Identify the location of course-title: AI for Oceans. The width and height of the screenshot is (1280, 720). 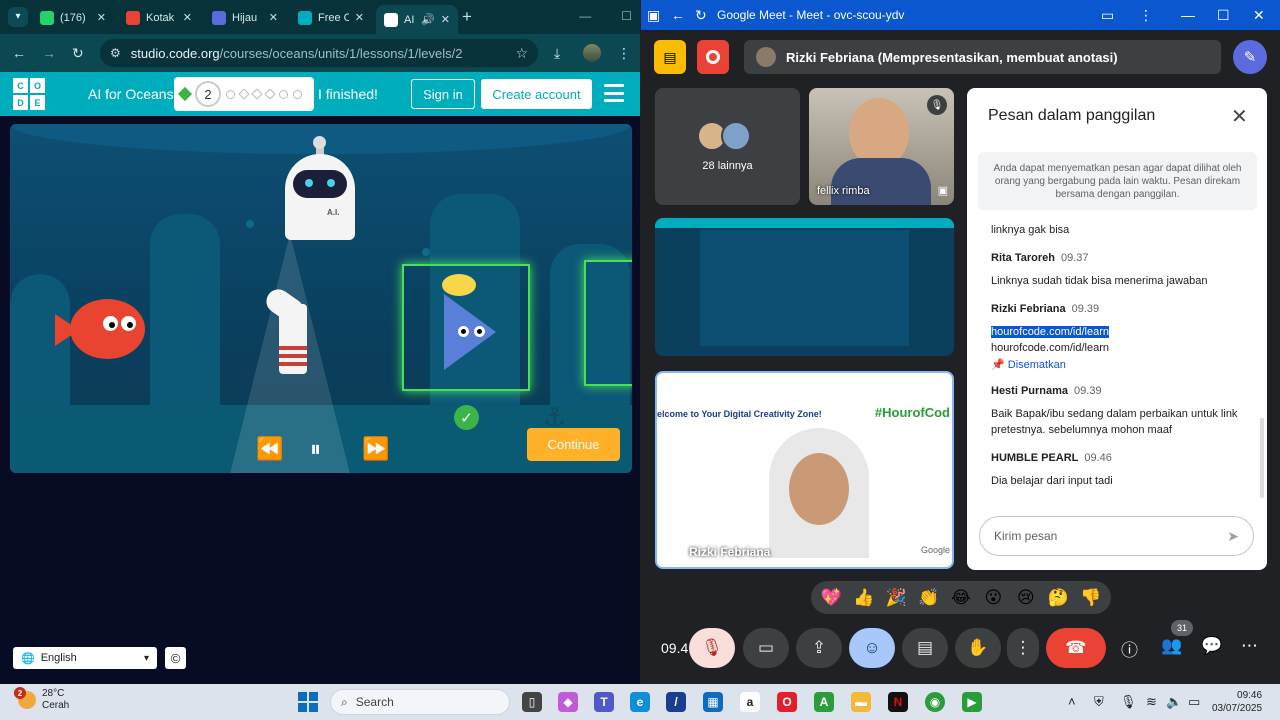
(131, 94).